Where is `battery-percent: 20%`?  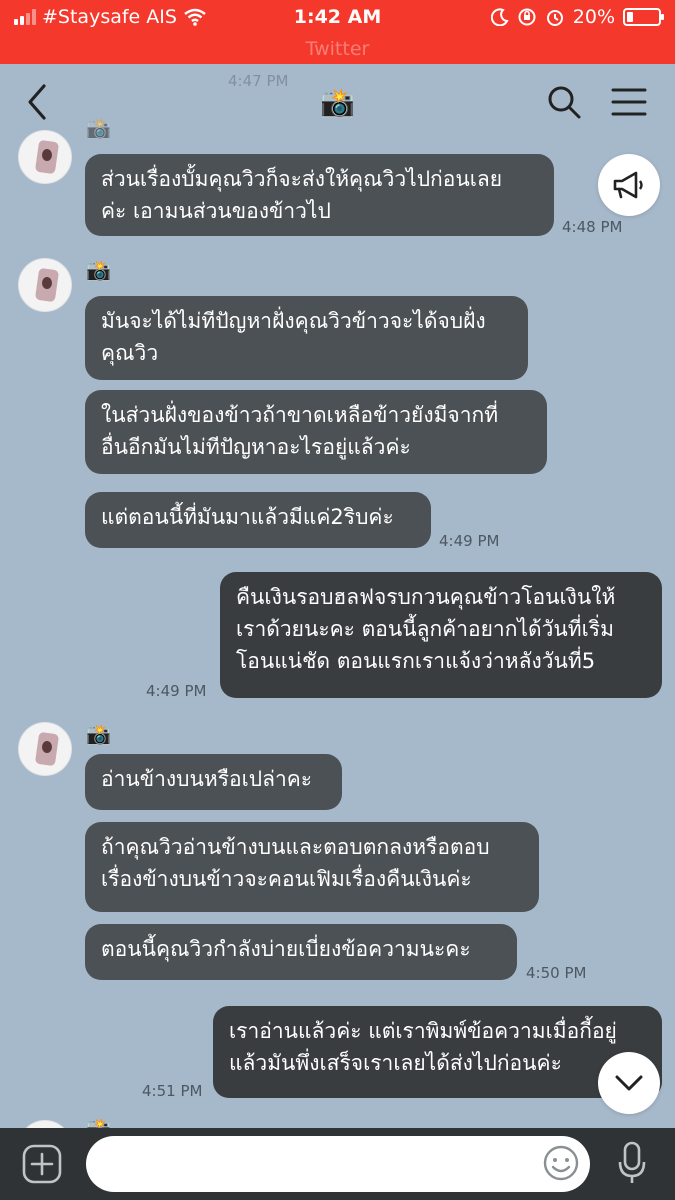
battery-percent: 20% is located at coordinates (593, 17).